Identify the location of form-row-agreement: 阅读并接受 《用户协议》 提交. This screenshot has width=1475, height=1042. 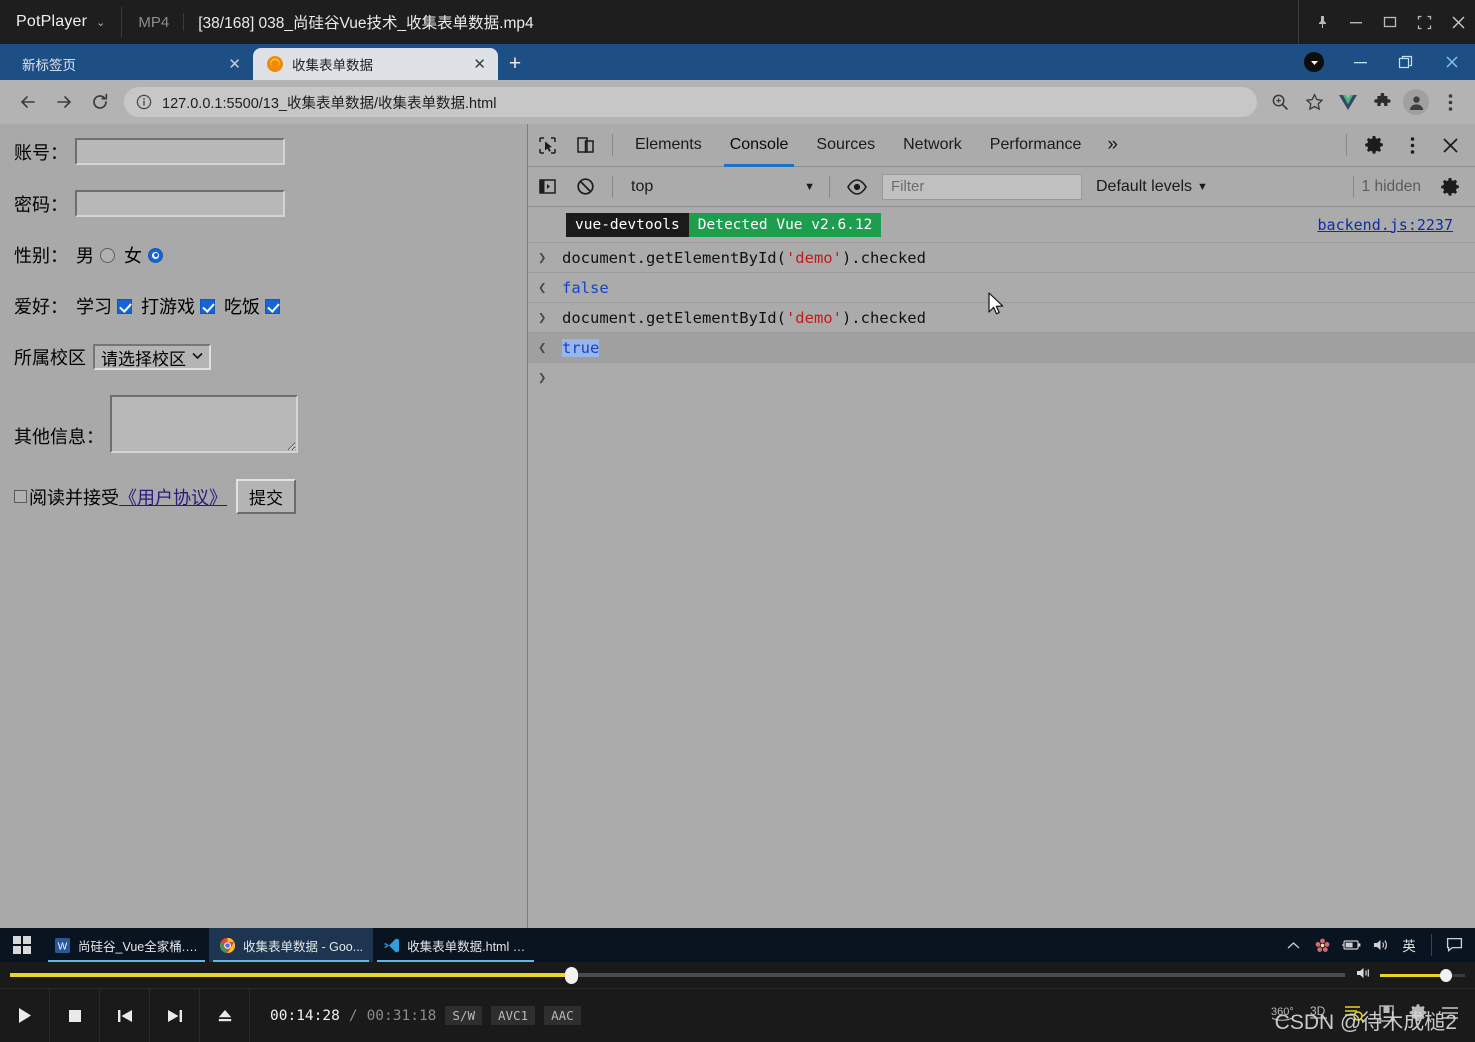
(270, 496).